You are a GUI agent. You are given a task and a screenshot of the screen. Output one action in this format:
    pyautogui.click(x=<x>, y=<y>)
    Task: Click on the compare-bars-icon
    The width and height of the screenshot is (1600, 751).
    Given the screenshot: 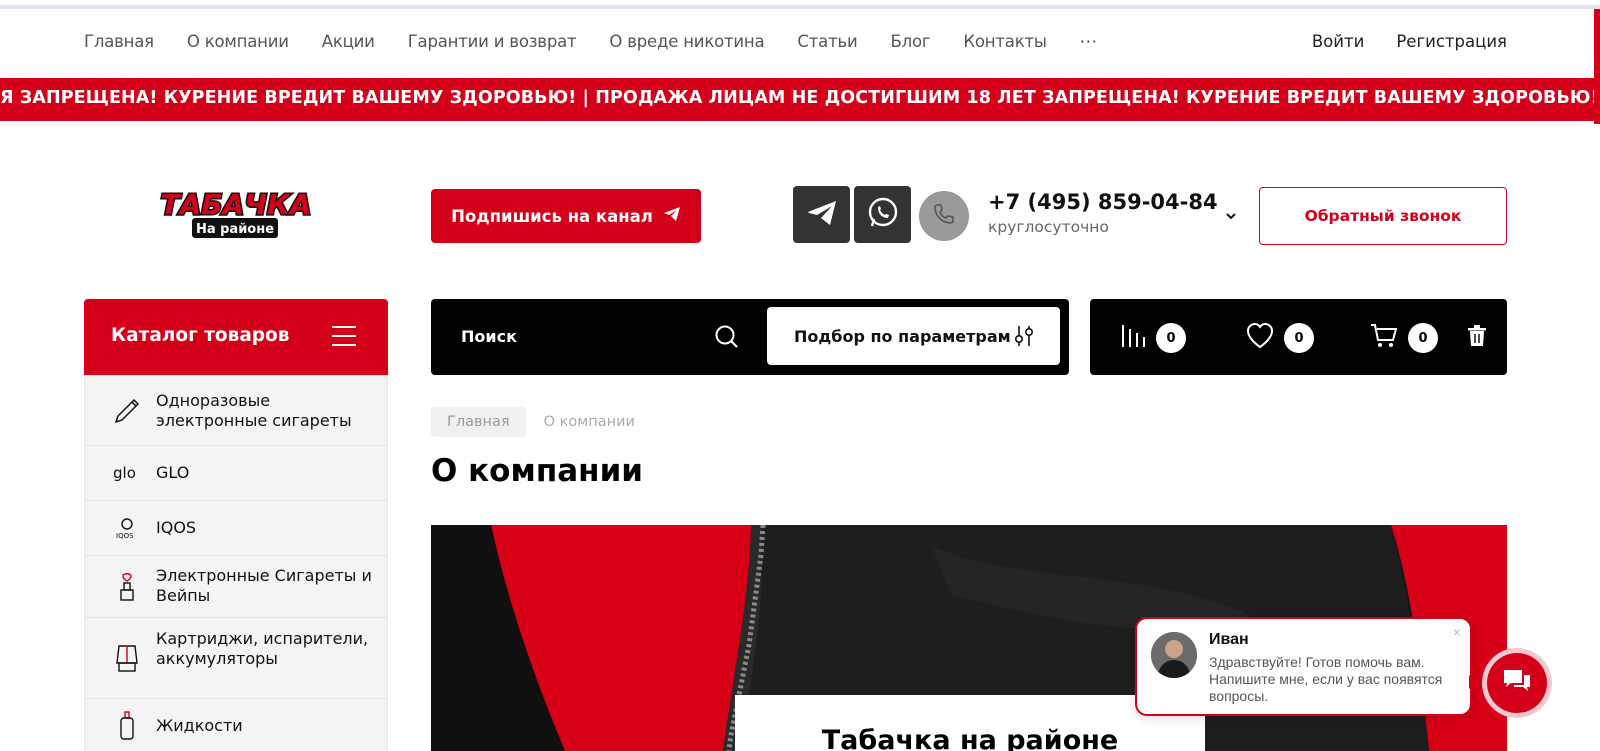 What is the action you would take?
    pyautogui.click(x=1133, y=338)
    